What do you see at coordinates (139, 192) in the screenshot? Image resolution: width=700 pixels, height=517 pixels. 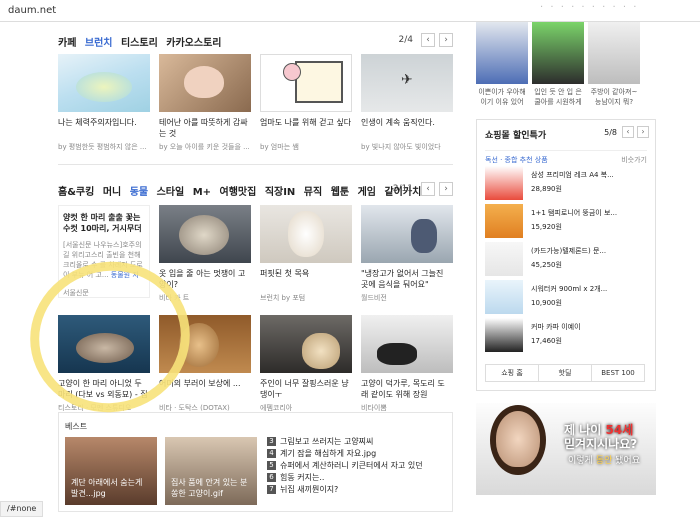 I see `tab-animal: 동물` at bounding box center [139, 192].